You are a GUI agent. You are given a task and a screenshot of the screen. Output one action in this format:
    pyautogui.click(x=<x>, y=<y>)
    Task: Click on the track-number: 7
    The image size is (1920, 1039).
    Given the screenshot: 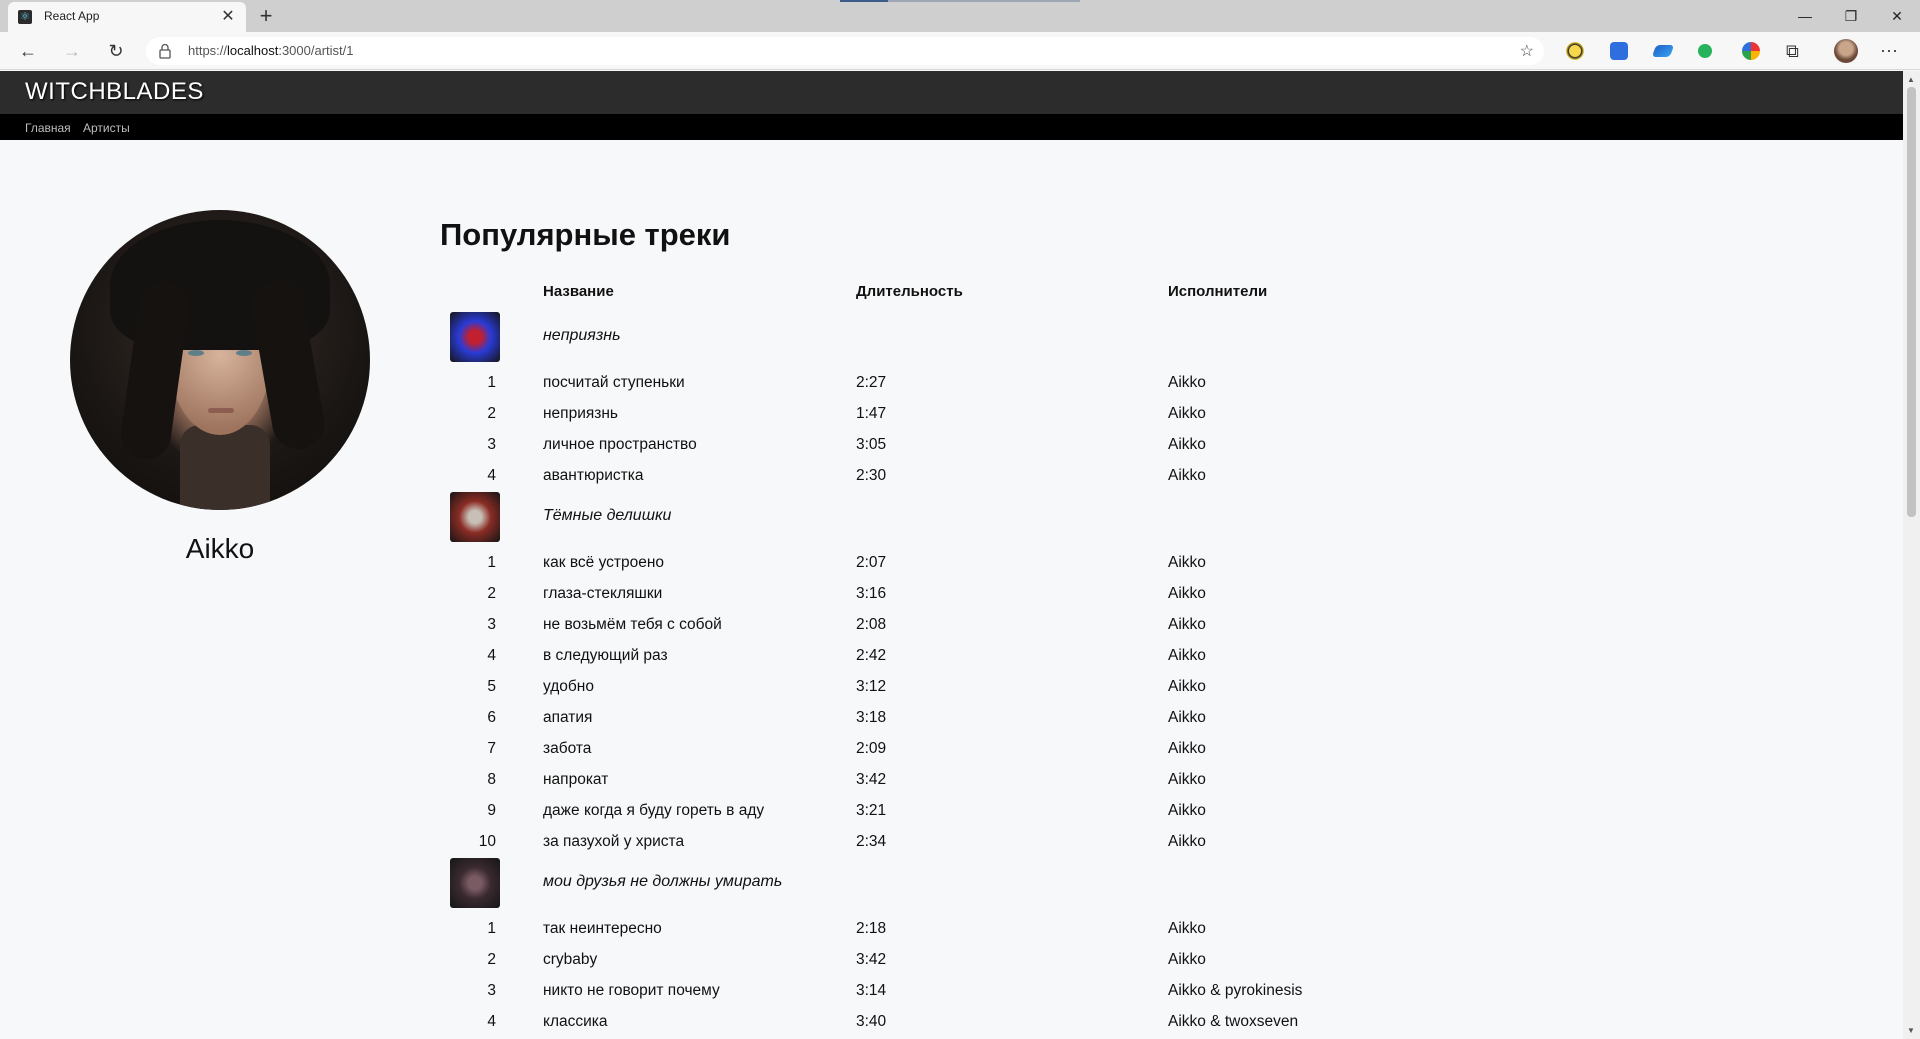 What is the action you would take?
    pyautogui.click(x=491, y=748)
    